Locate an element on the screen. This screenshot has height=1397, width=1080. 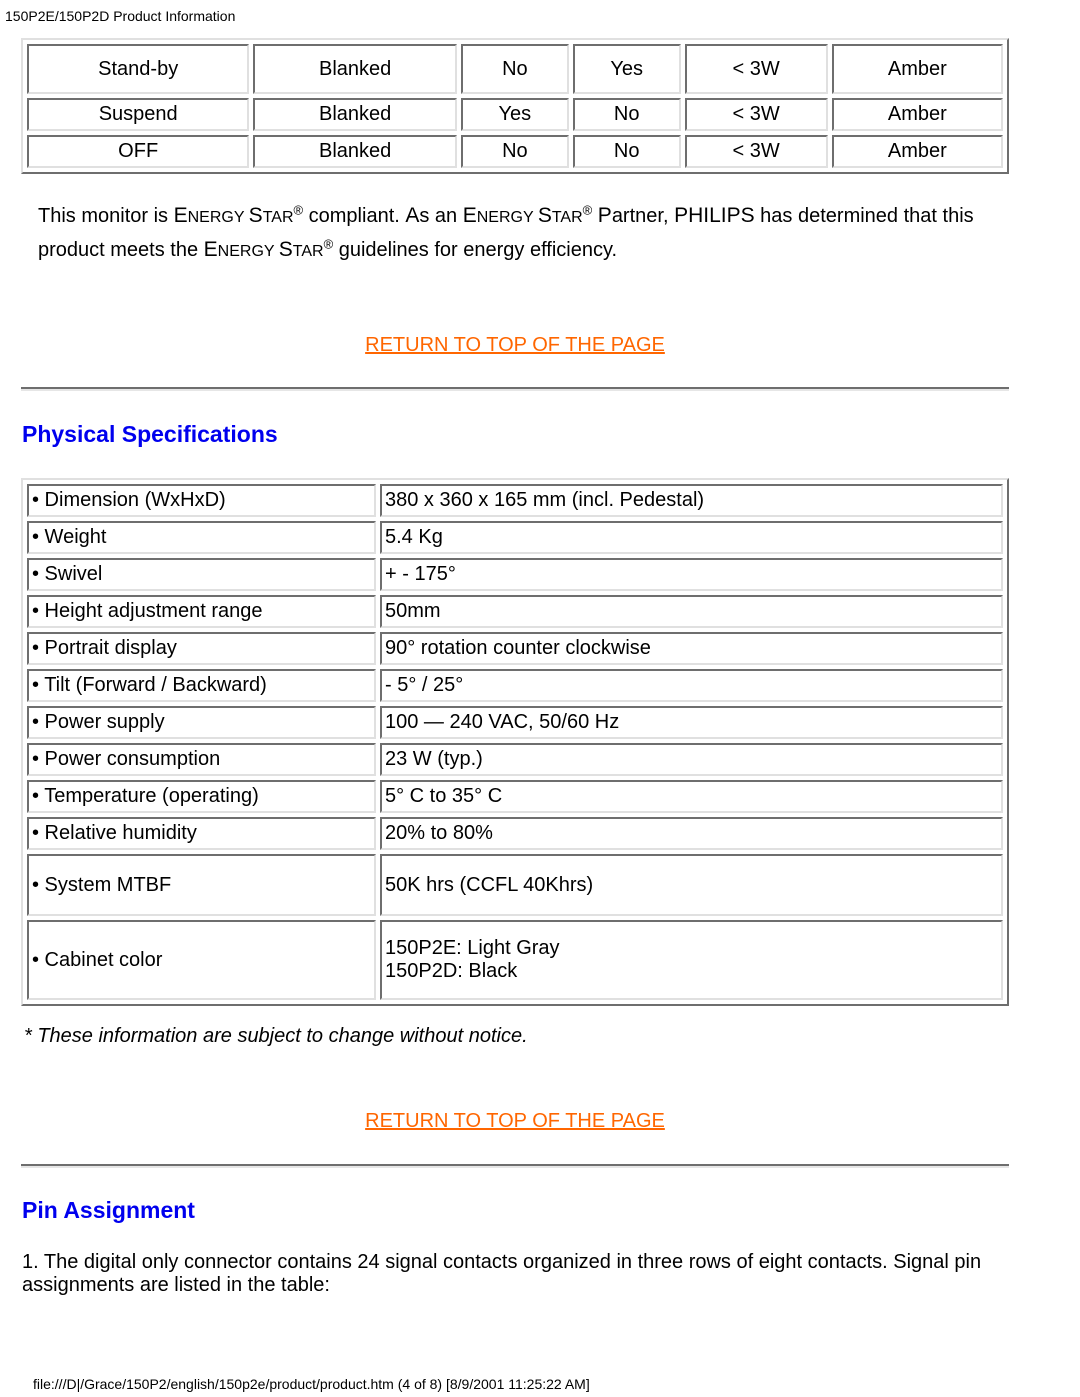
table-row: OFF Blanked No No < 3W Amber is located at coordinates (515, 151).